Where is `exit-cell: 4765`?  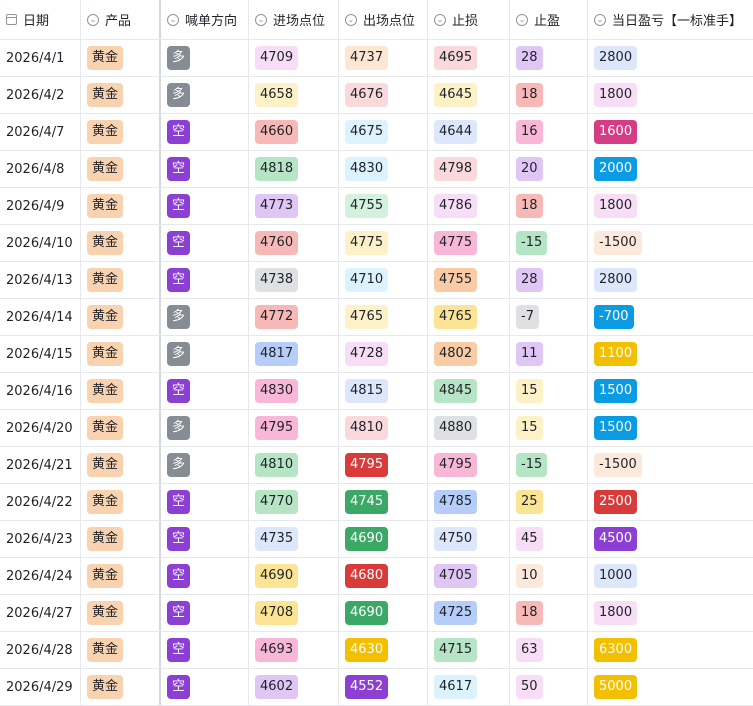 exit-cell: 4765 is located at coordinates (383, 317).